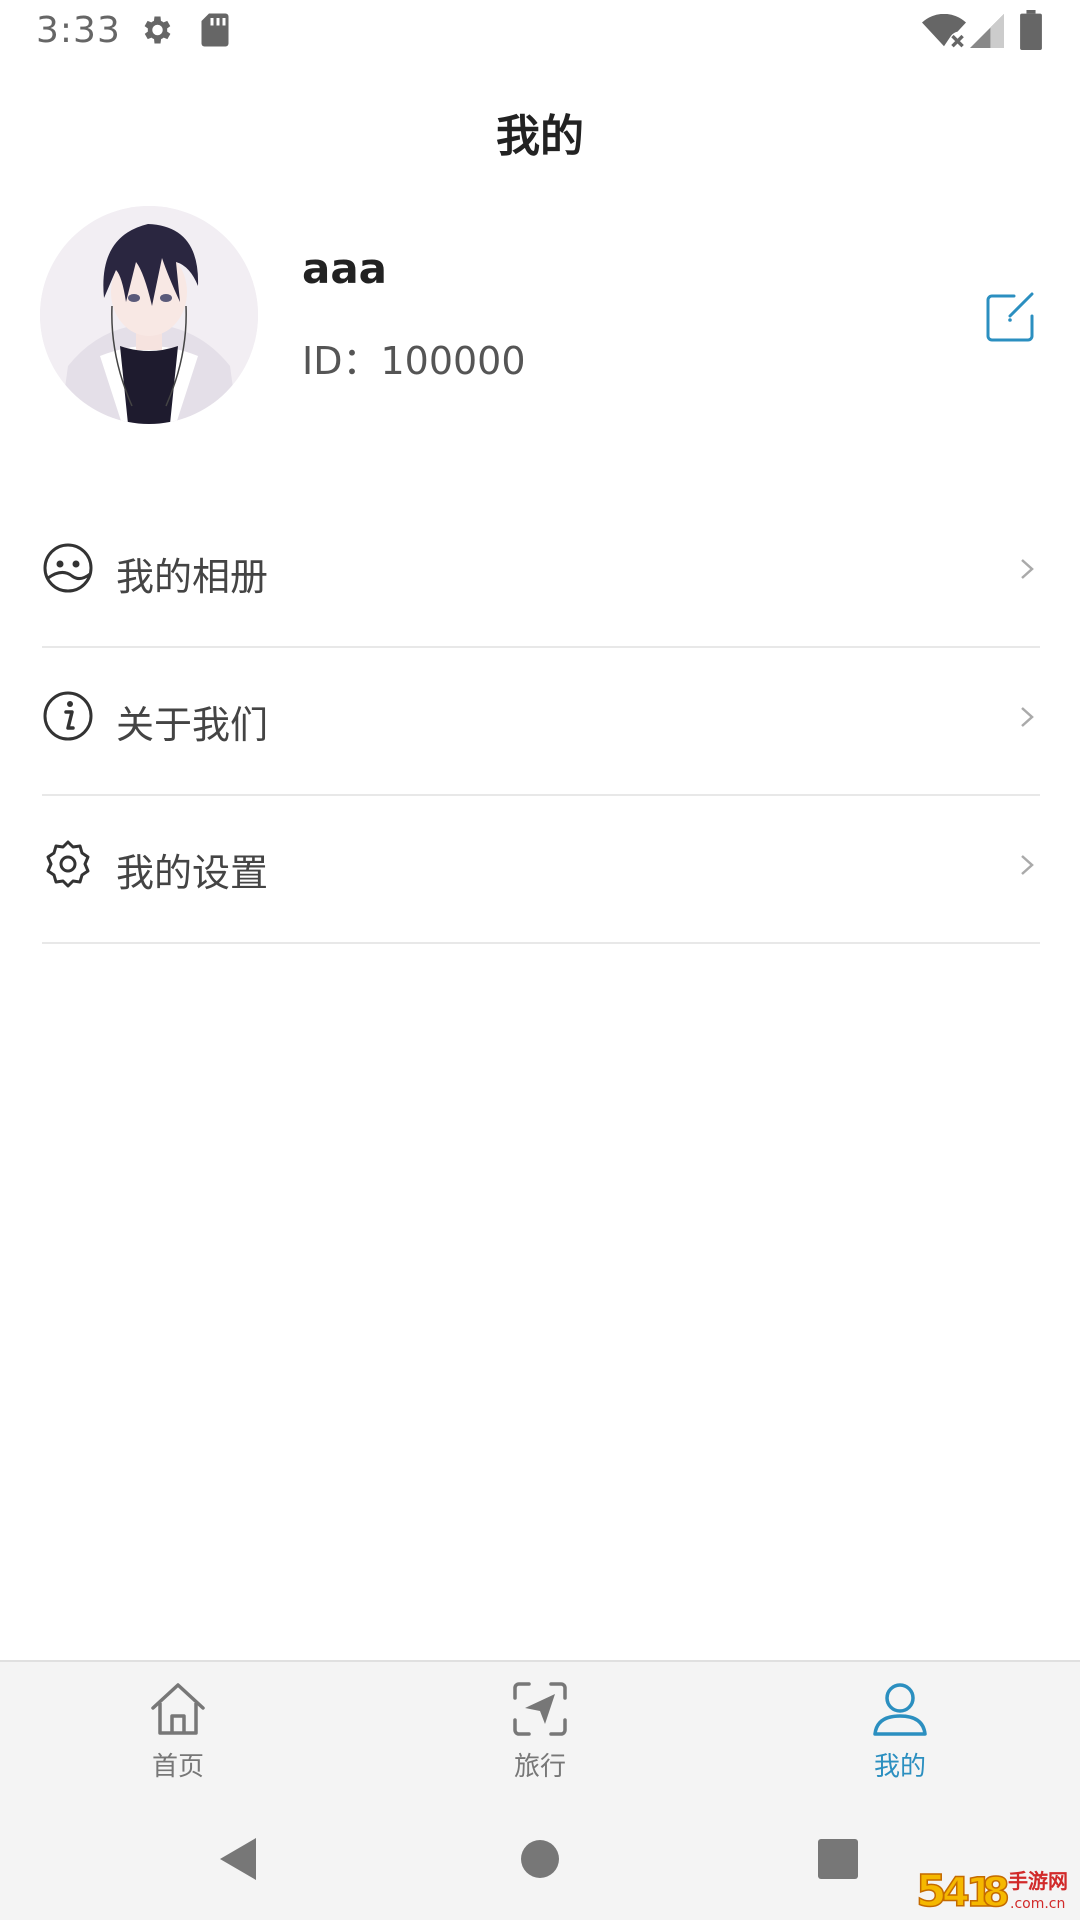 This screenshot has height=1920, width=1080. What do you see at coordinates (68, 568) in the screenshot?
I see `album-icon` at bounding box center [68, 568].